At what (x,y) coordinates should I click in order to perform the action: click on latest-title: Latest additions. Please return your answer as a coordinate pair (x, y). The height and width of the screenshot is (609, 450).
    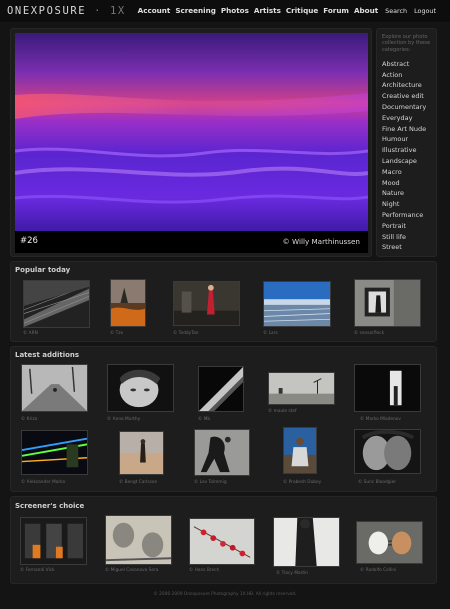
    Looking at the image, I should click on (47, 355).